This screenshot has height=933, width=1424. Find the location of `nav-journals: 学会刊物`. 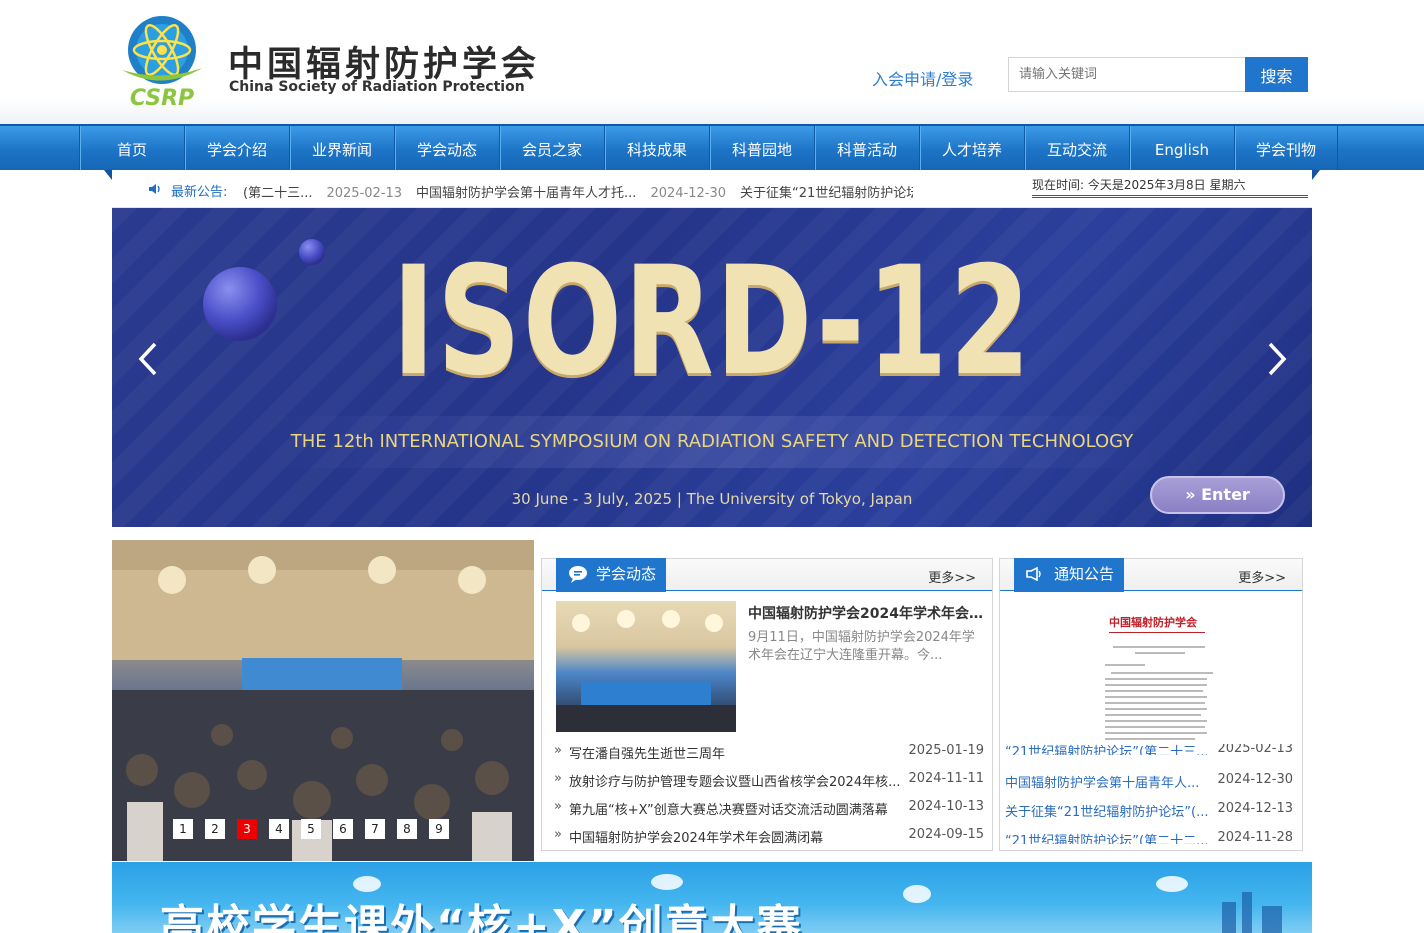

nav-journals: 学会刊物 is located at coordinates (1286, 148).